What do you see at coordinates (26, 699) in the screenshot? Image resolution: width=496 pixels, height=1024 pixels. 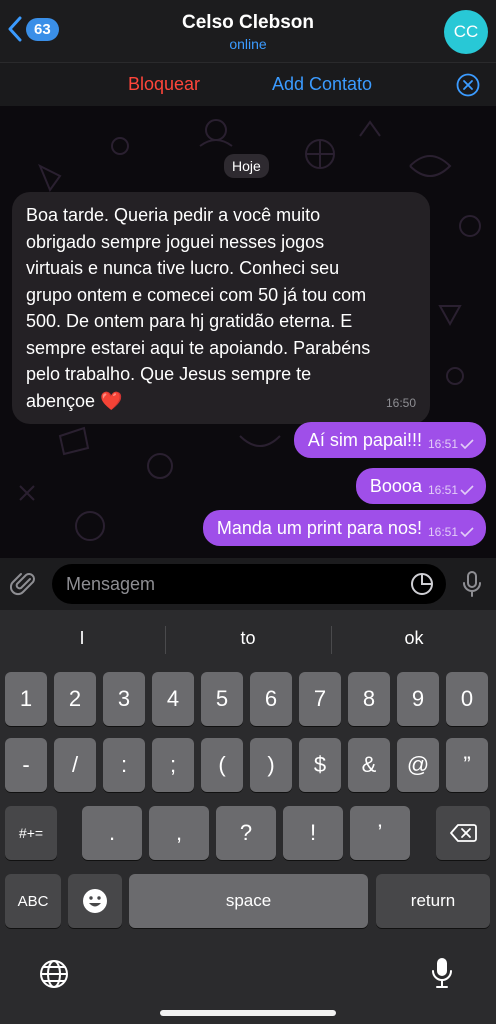 I see `key: 1` at bounding box center [26, 699].